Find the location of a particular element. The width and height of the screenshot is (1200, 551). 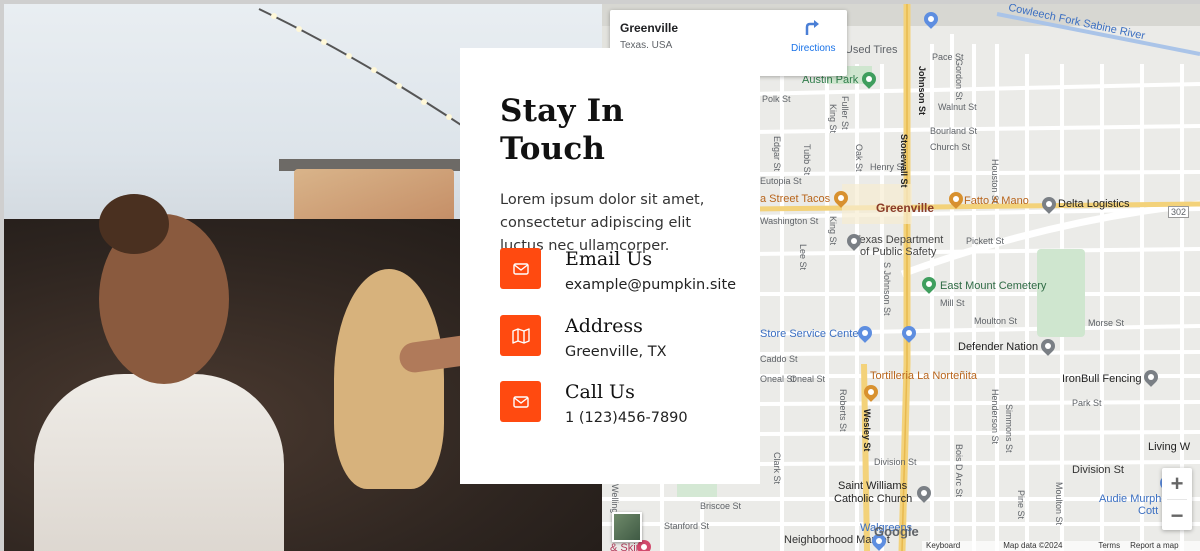

map-label-store-service: Store Service Center is located at coordinates (811, 334).